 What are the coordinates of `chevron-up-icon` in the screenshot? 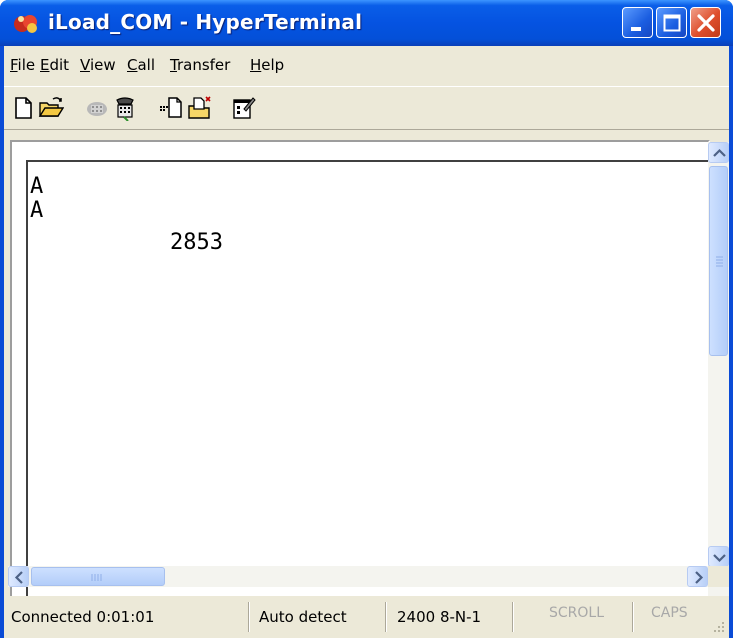 It's located at (719, 152).